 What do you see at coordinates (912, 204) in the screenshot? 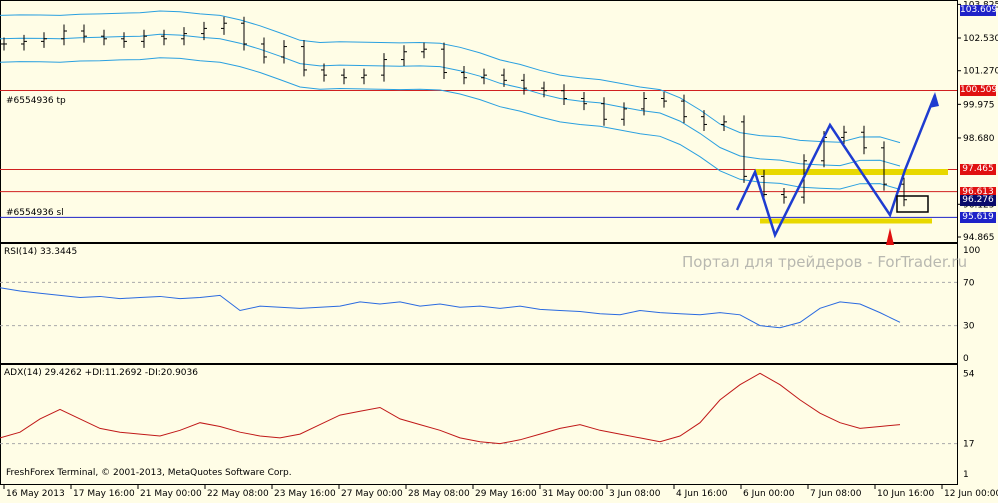
I see `selection-box` at bounding box center [912, 204].